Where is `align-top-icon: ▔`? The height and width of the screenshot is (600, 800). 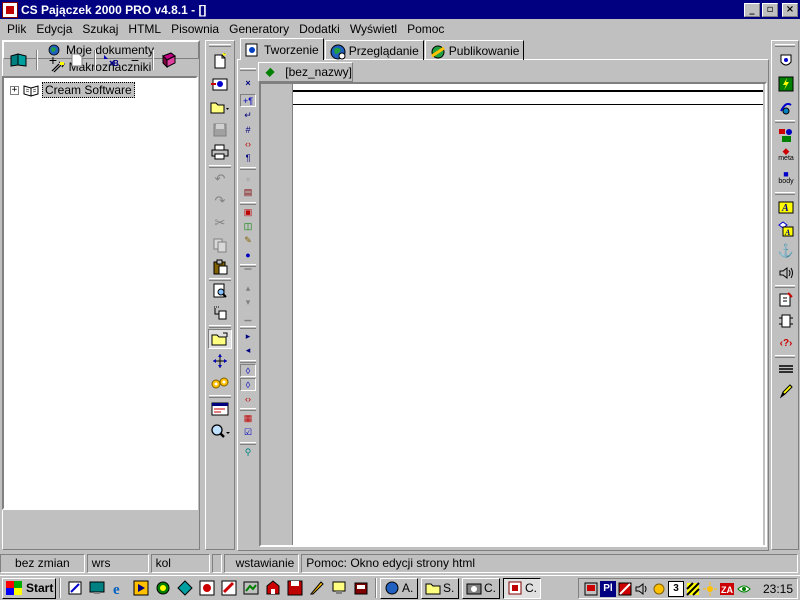 align-top-icon: ▔ is located at coordinates (248, 274).